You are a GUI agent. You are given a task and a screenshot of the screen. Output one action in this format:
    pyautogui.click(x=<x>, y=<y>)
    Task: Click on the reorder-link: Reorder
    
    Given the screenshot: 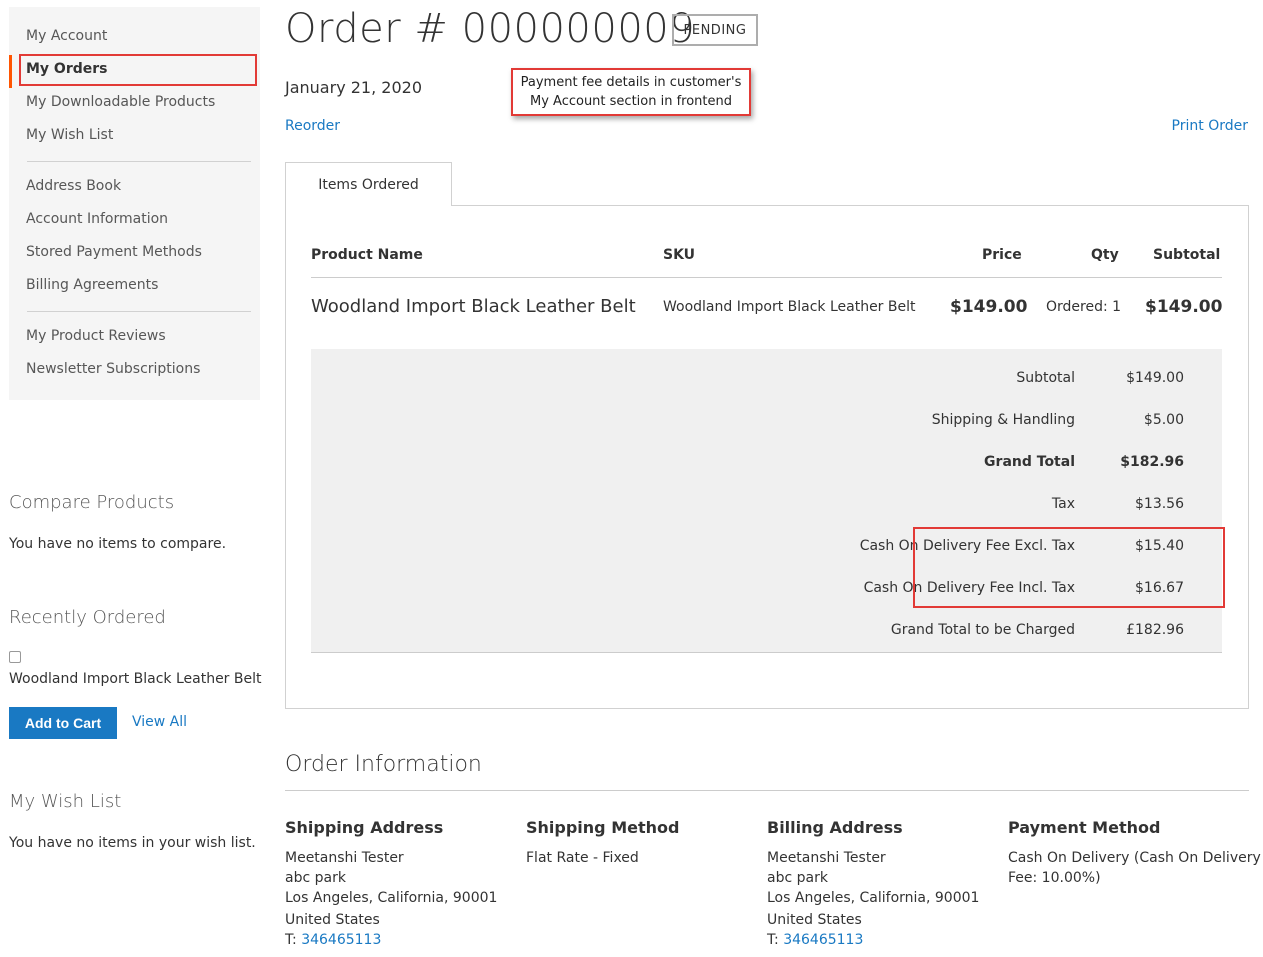 What is the action you would take?
    pyautogui.click(x=312, y=126)
    